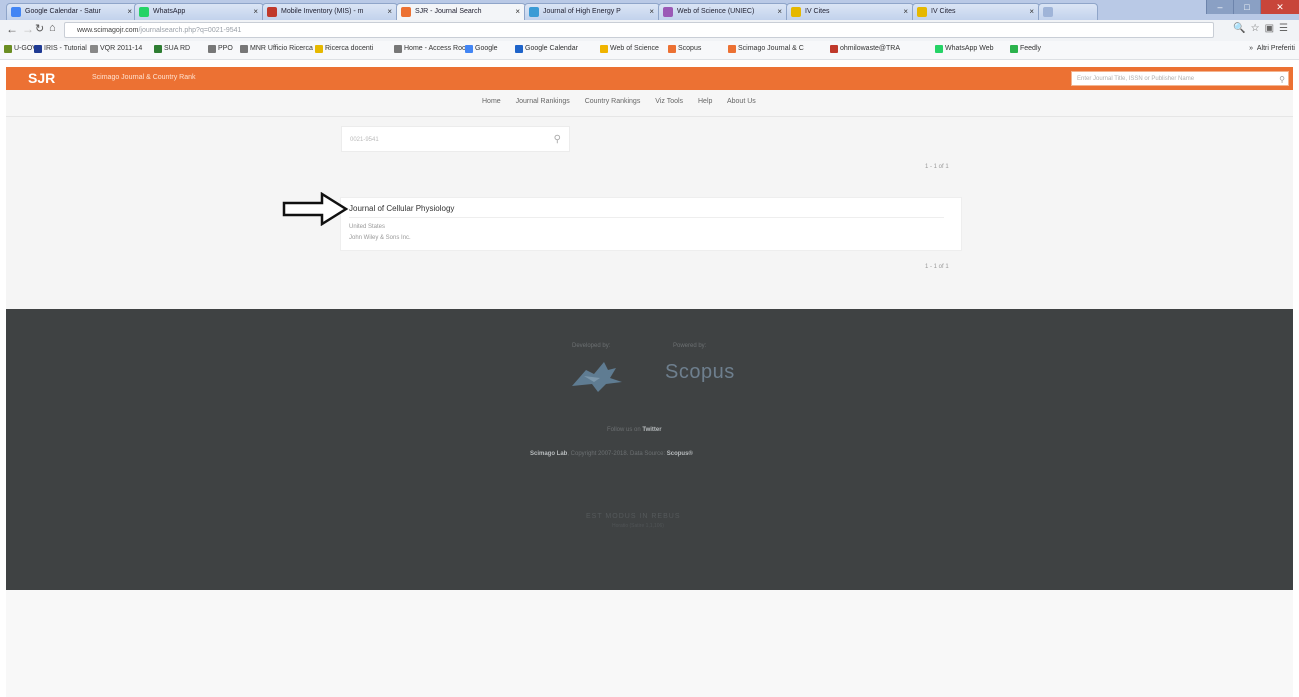 The width and height of the screenshot is (1299, 697). What do you see at coordinates (63, 11) in the screenshot?
I see `tab-label: Google Calendar - Satur` at bounding box center [63, 11].